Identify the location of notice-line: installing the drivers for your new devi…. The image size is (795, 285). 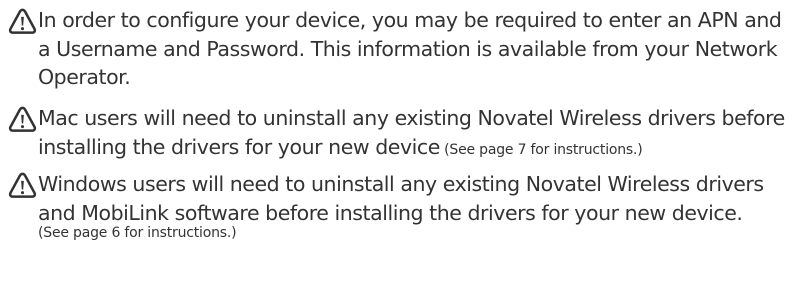
(415, 149).